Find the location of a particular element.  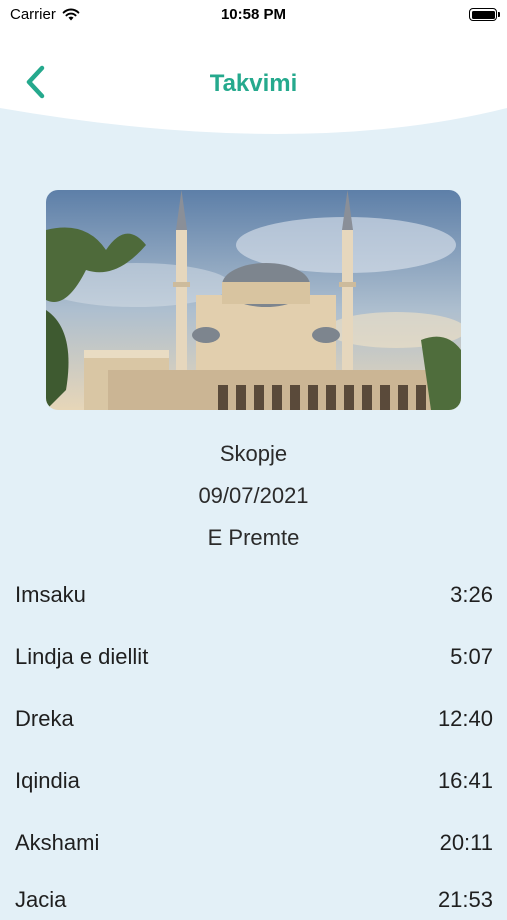

battery-icon is located at coordinates (484, 14).